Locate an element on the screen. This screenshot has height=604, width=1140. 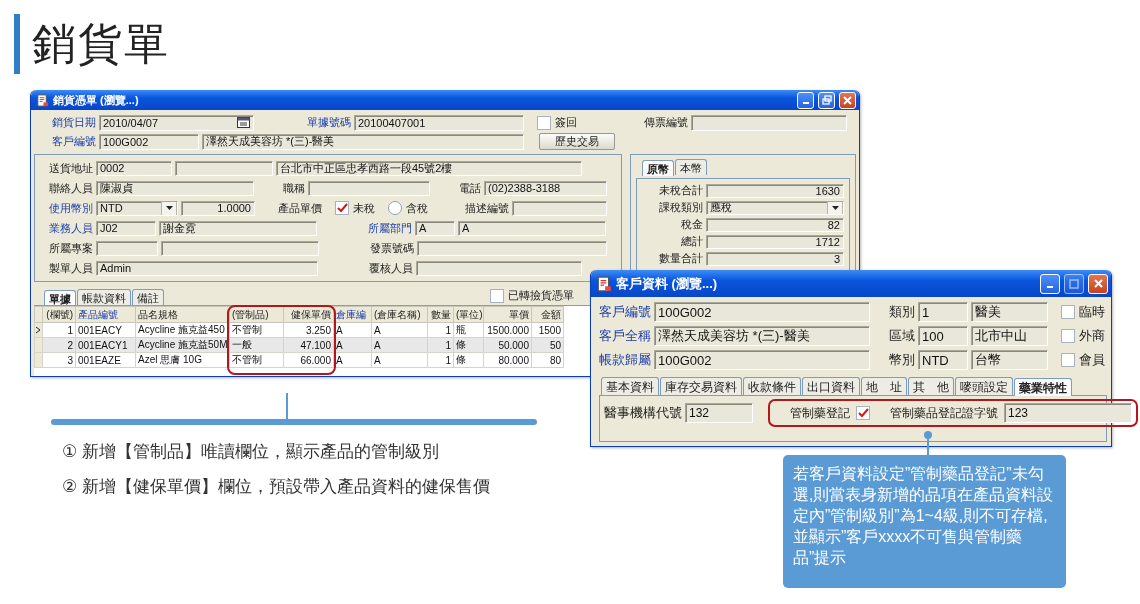
radio-button is located at coordinates (395, 208).